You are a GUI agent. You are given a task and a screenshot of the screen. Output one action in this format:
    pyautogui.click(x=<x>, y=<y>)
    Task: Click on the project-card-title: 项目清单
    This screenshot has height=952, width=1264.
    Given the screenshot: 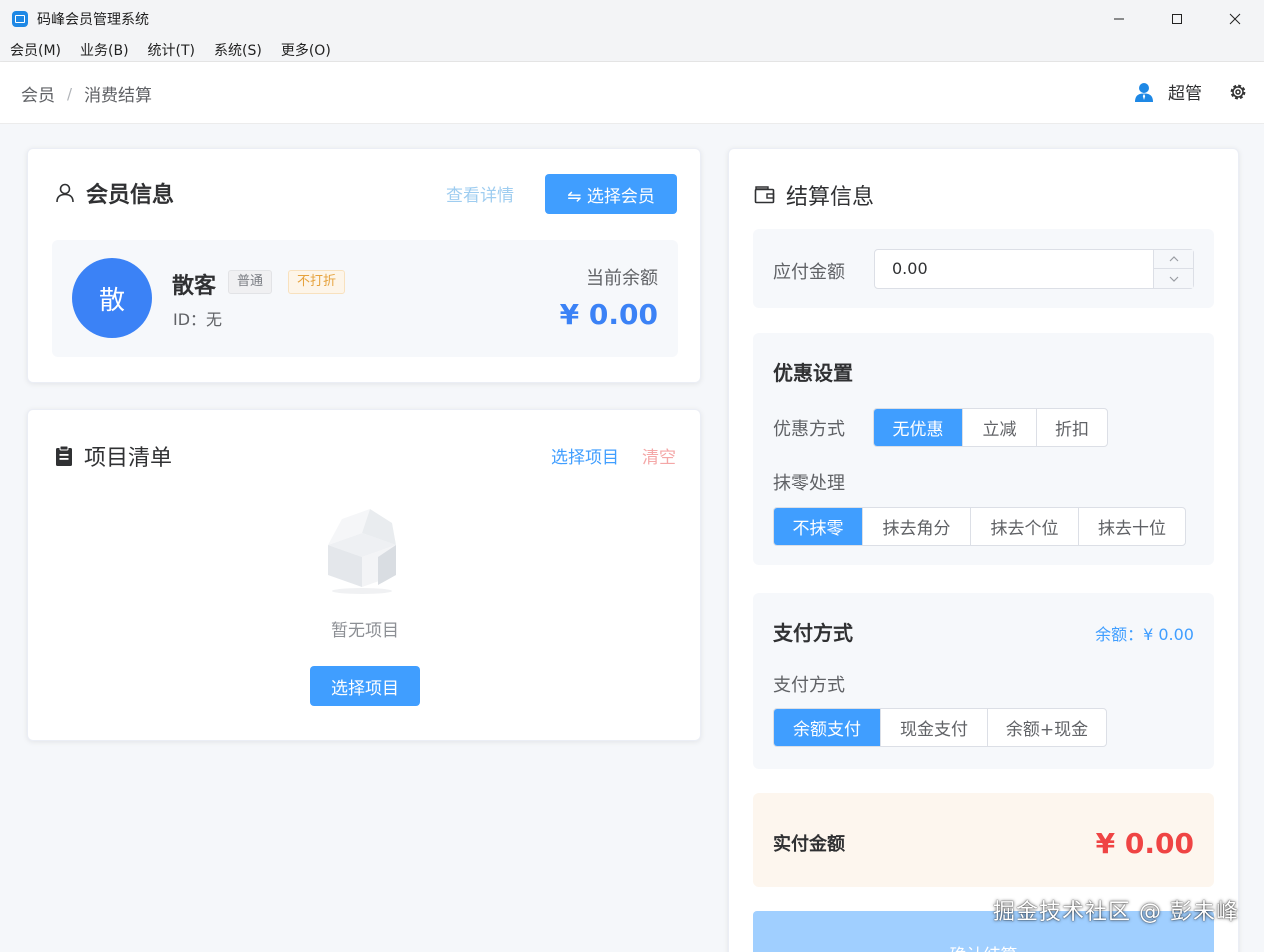 What is the action you would take?
    pyautogui.click(x=128, y=458)
    